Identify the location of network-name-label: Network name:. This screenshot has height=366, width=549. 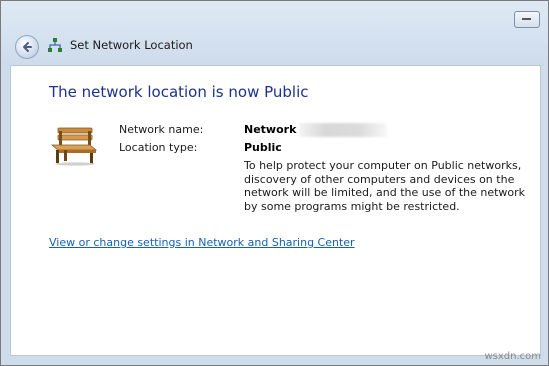
(161, 129).